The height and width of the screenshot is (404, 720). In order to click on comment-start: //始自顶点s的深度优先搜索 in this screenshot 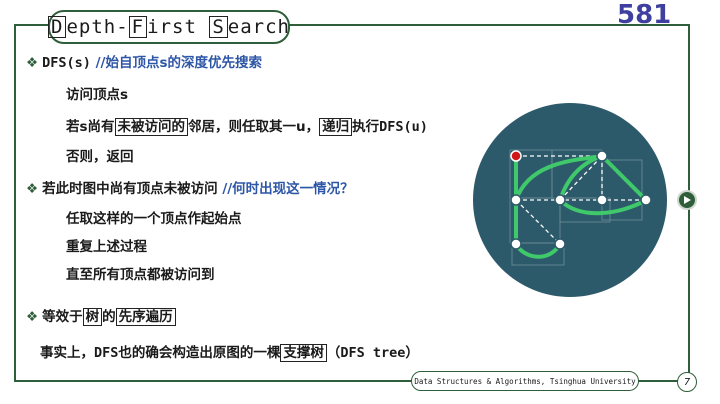, I will do `click(178, 63)`.